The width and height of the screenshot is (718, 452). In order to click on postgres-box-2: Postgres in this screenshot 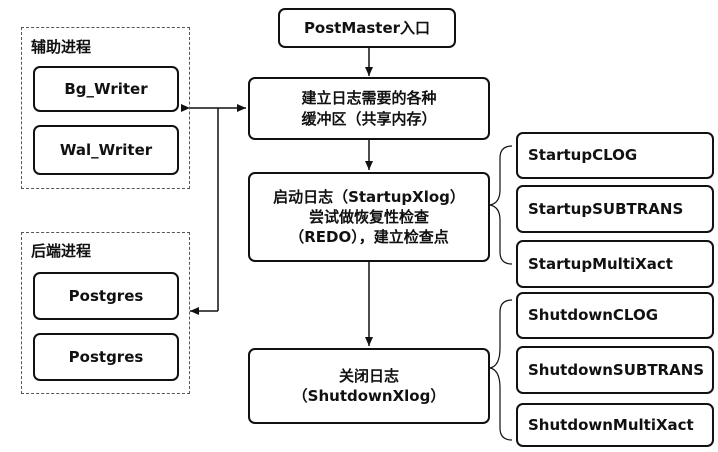, I will do `click(106, 357)`.